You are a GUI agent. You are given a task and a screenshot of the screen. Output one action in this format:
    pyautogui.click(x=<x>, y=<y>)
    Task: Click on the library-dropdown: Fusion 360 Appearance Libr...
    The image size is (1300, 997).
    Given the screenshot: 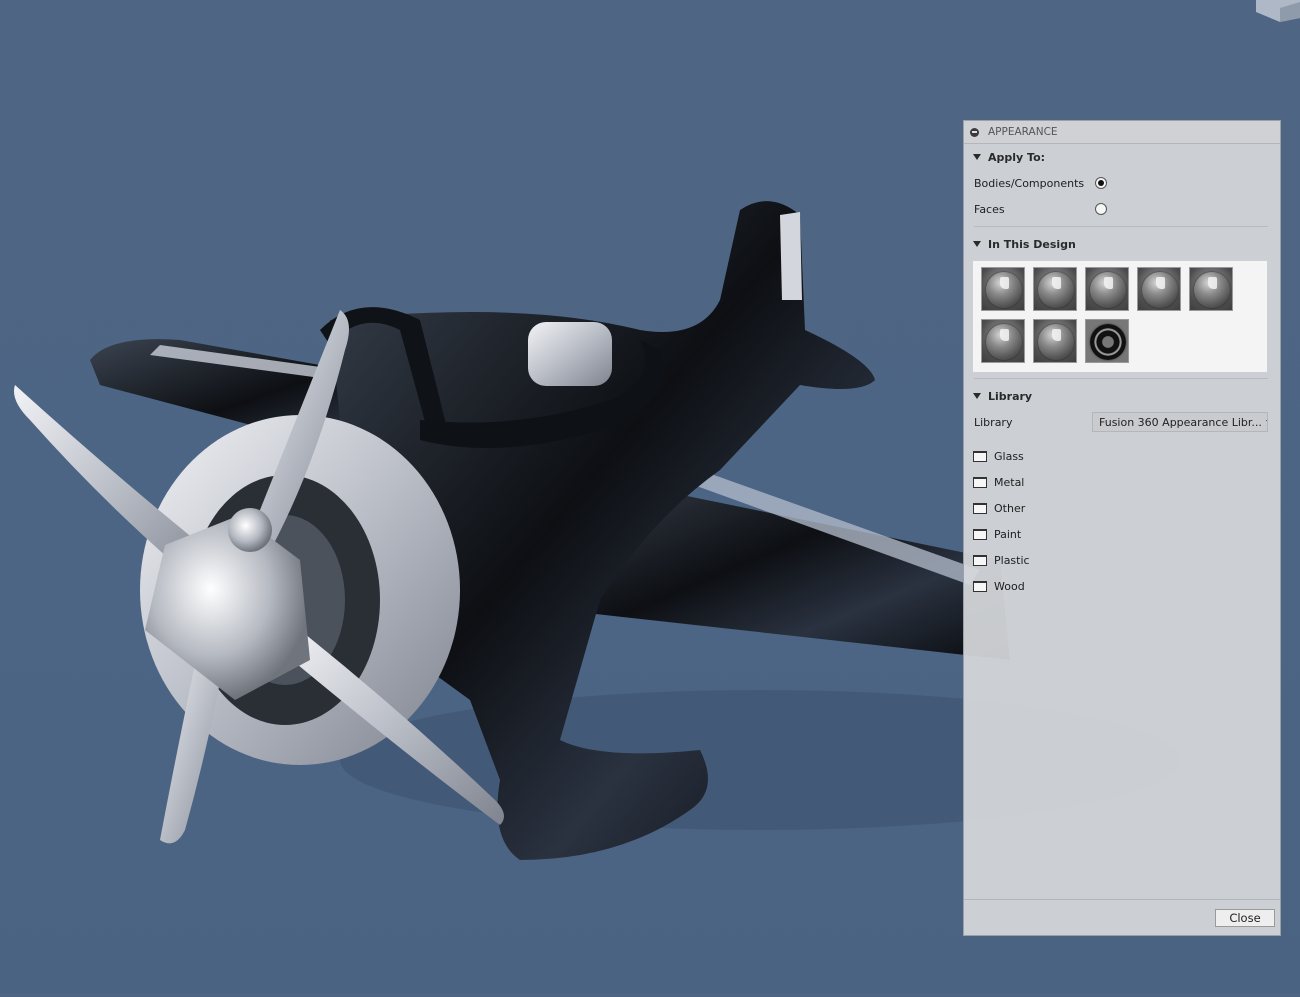 What is the action you would take?
    pyautogui.click(x=1180, y=422)
    